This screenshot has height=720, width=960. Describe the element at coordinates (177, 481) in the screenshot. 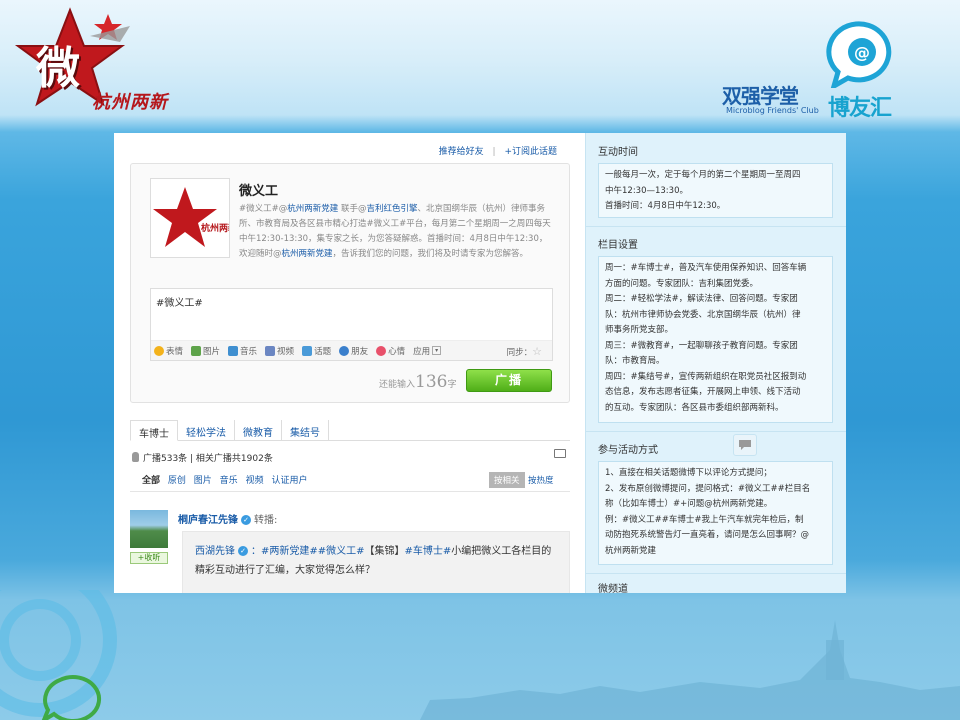

I see `filter-original: 原创` at that location.